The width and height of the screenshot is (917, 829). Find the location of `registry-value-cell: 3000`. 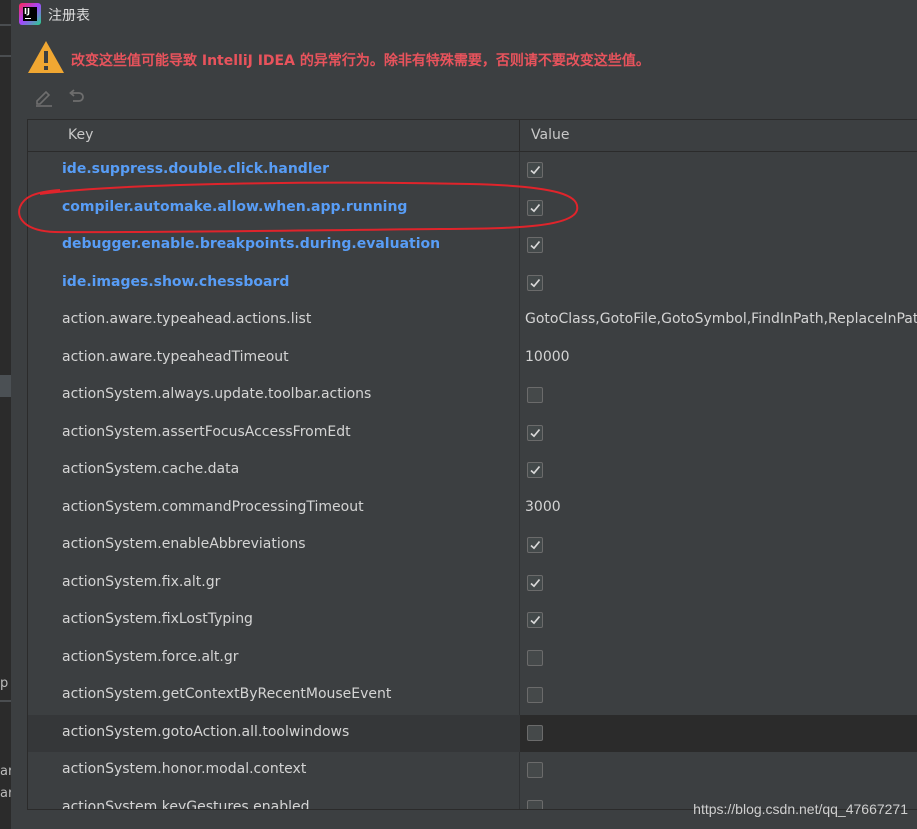

registry-value-cell: 3000 is located at coordinates (718, 509).